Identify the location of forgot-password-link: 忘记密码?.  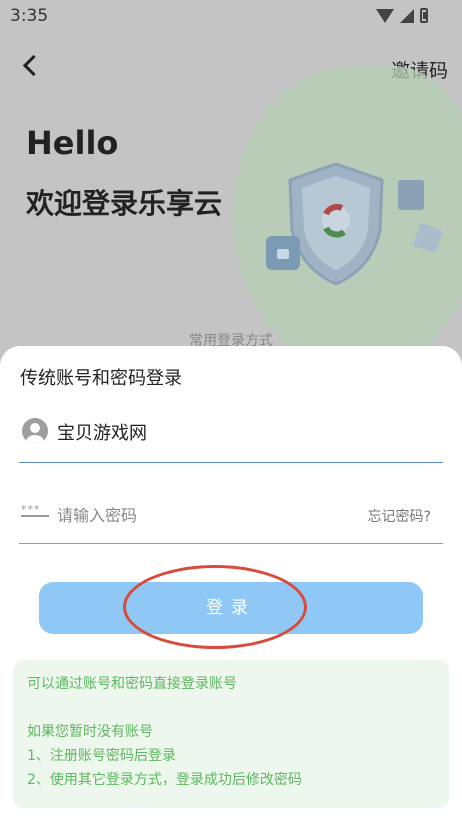
(399, 516).